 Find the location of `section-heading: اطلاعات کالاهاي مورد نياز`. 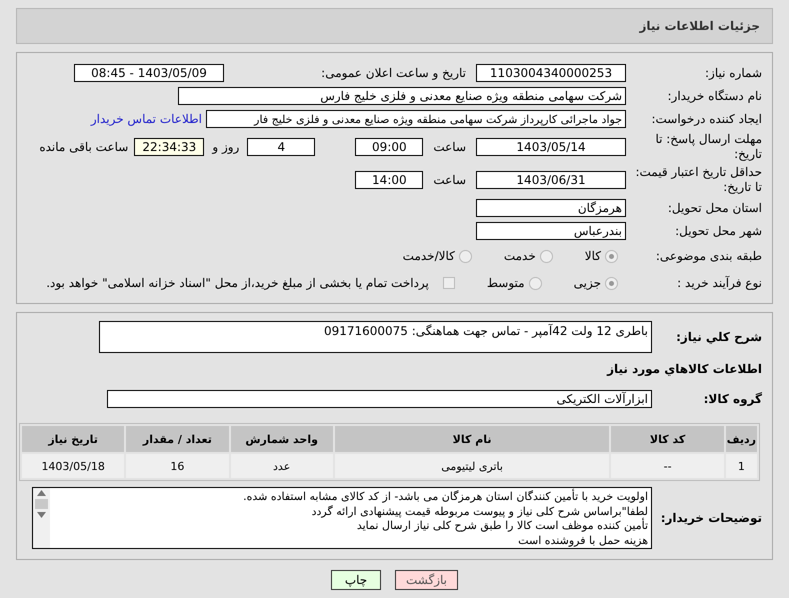

section-heading: اطلاعات کالاهاي مورد نياز is located at coordinates (685, 369).